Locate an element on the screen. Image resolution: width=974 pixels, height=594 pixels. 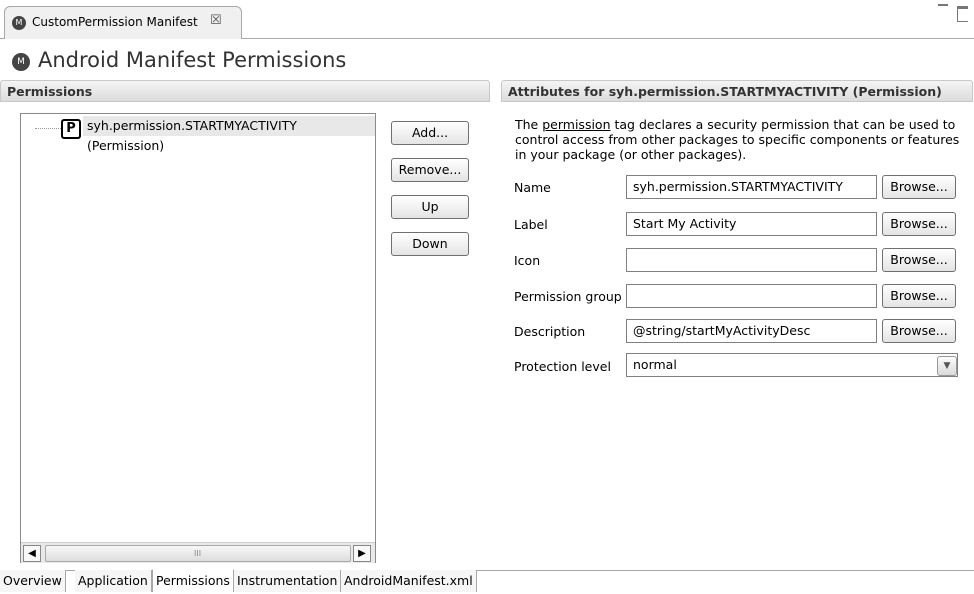
tab-androidmanifest-xml: AndroidManifest.xml is located at coordinates (409, 581).